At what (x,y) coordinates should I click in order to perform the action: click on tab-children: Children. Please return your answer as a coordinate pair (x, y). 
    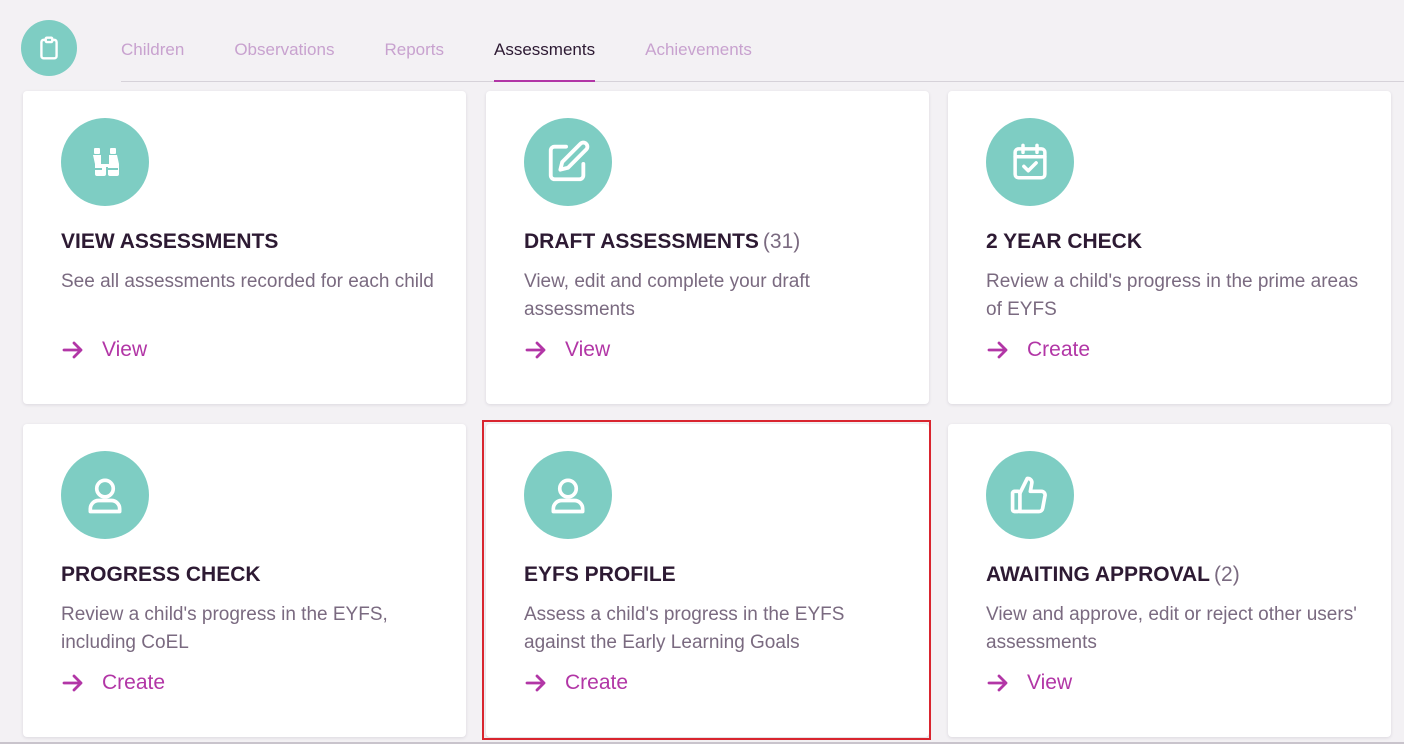
    Looking at the image, I should click on (152, 60).